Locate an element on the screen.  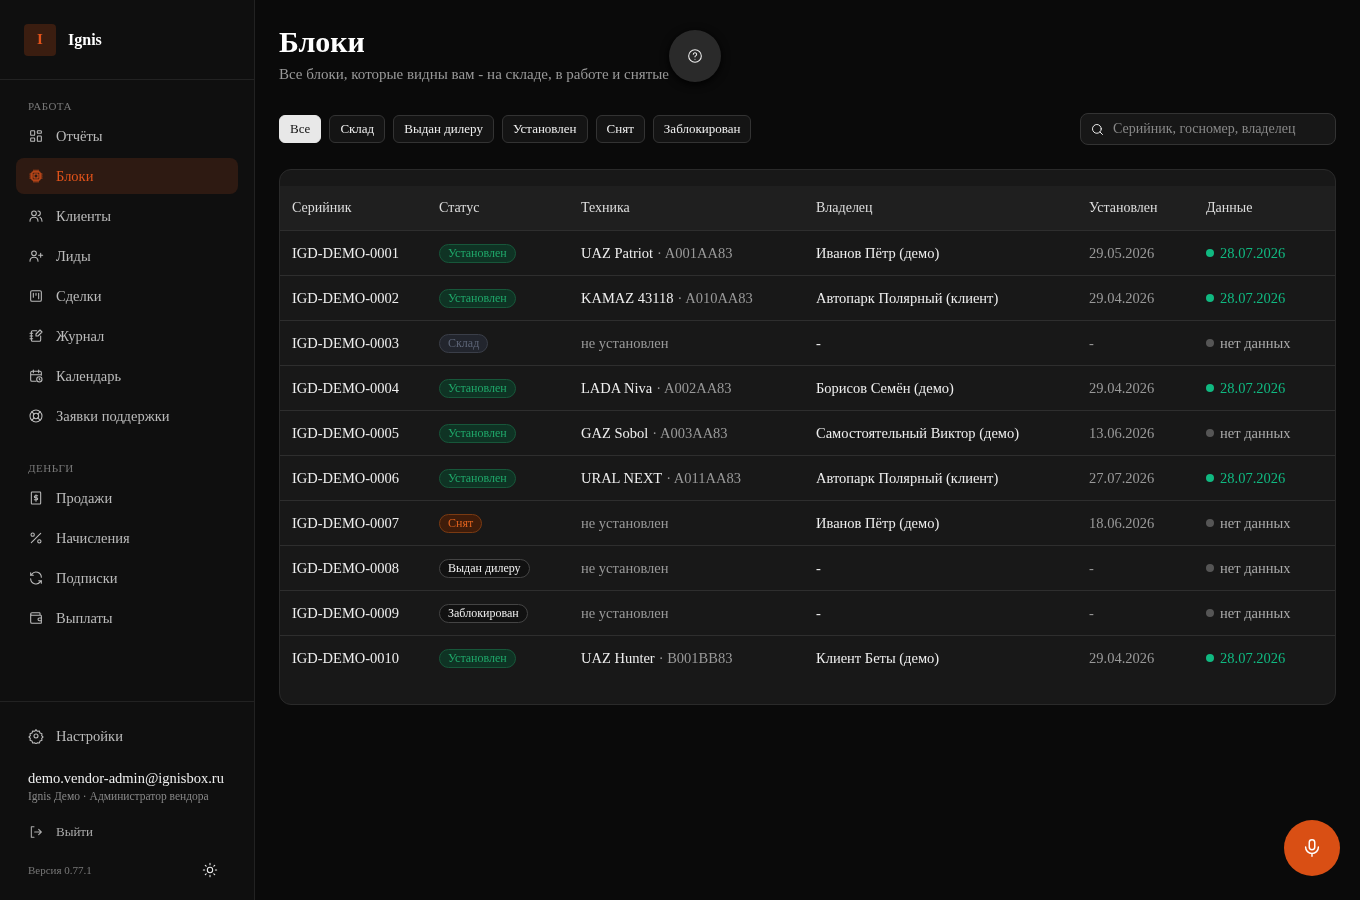
table-cell: IGD-DEMO-0005 is located at coordinates (359, 433).